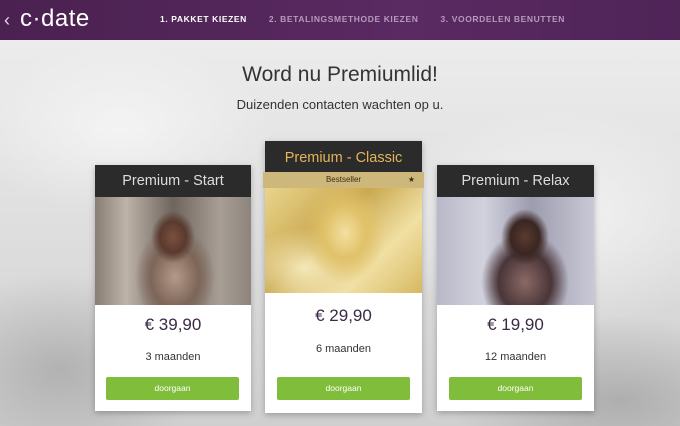 The height and width of the screenshot is (426, 680). Describe the element at coordinates (173, 324) in the screenshot. I see `plan-price: € 39,90` at that location.